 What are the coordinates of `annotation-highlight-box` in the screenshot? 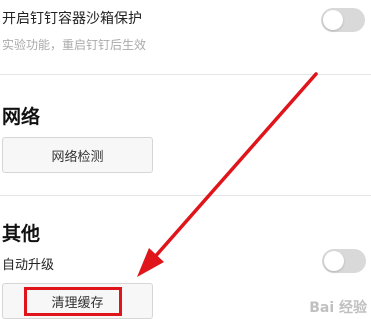 It's located at (73, 301).